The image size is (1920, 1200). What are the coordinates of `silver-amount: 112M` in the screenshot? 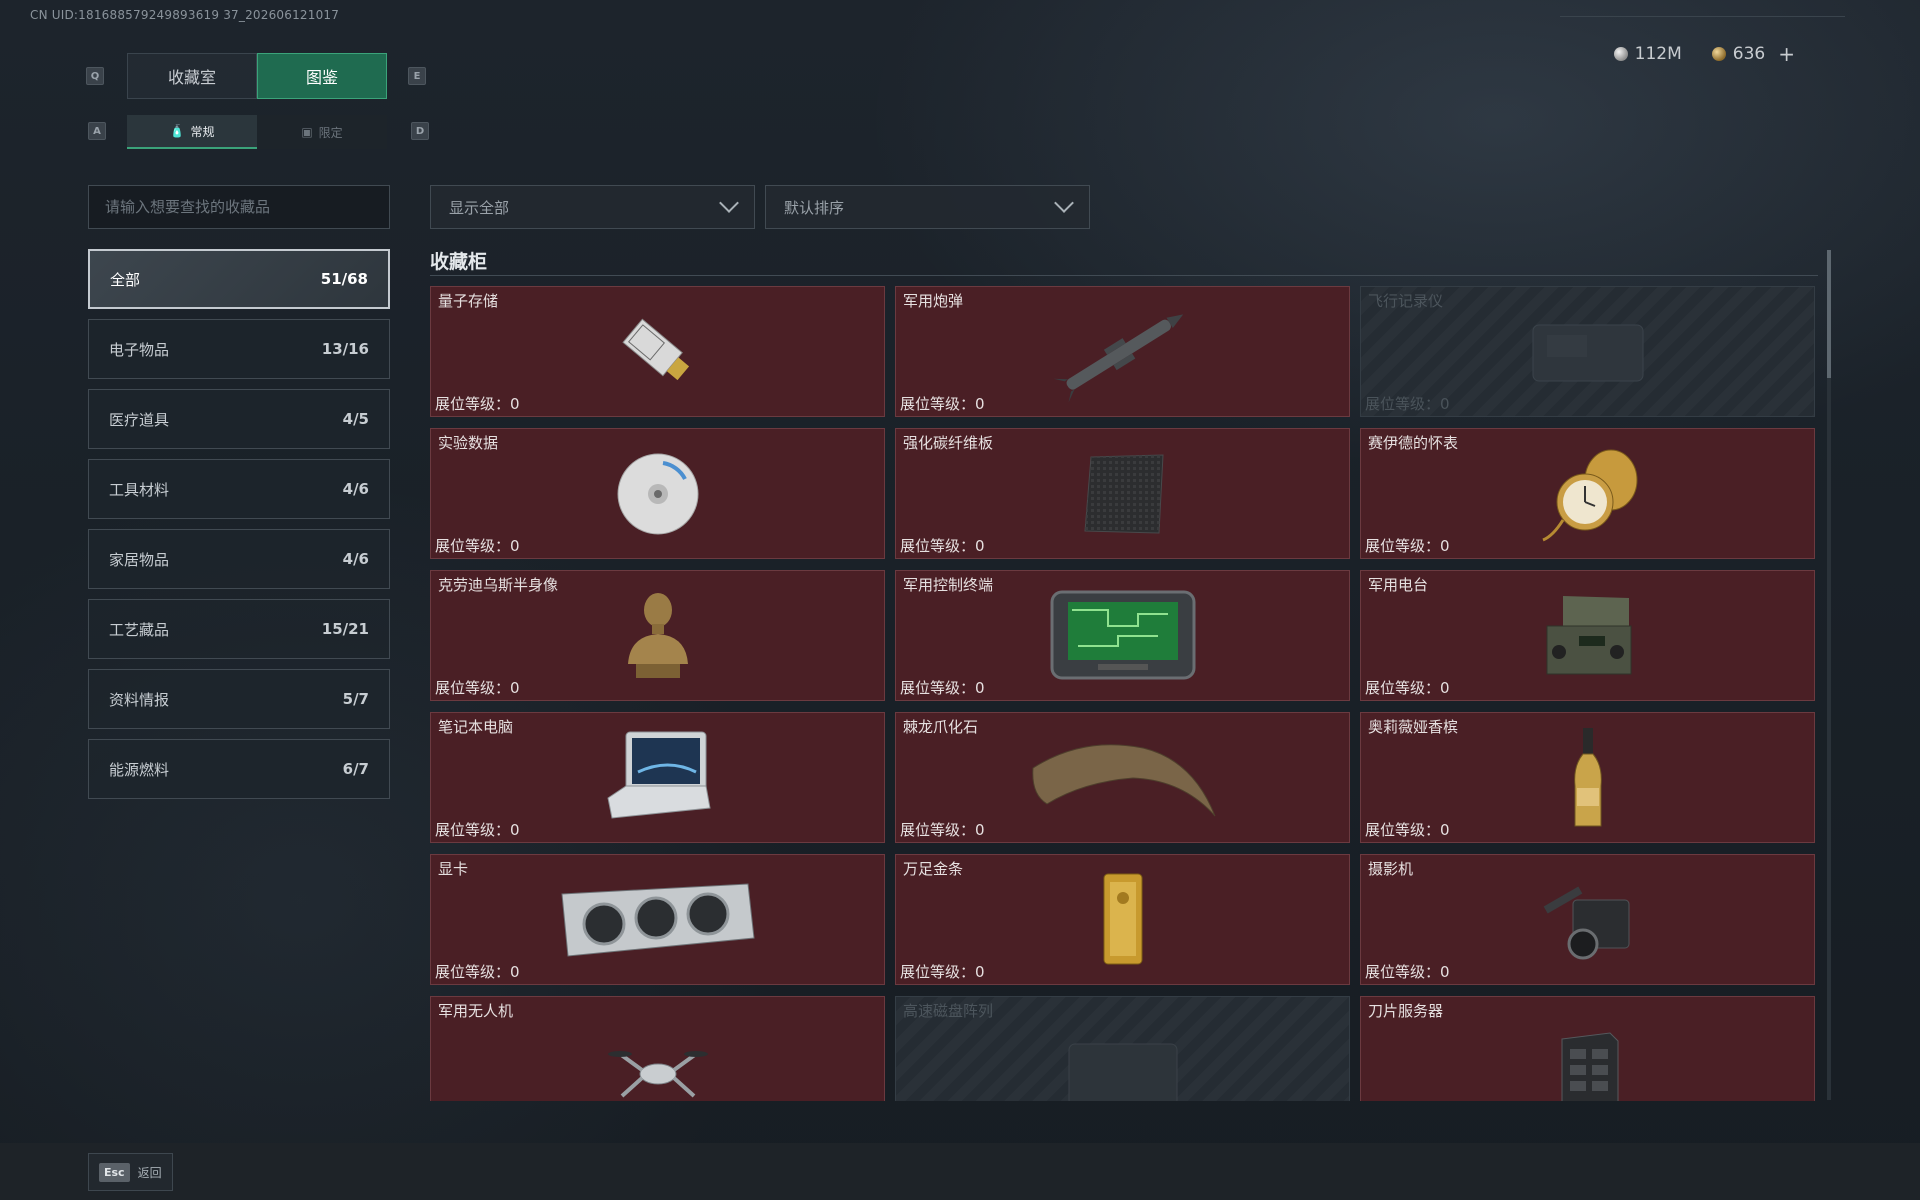 It's located at (1658, 54).